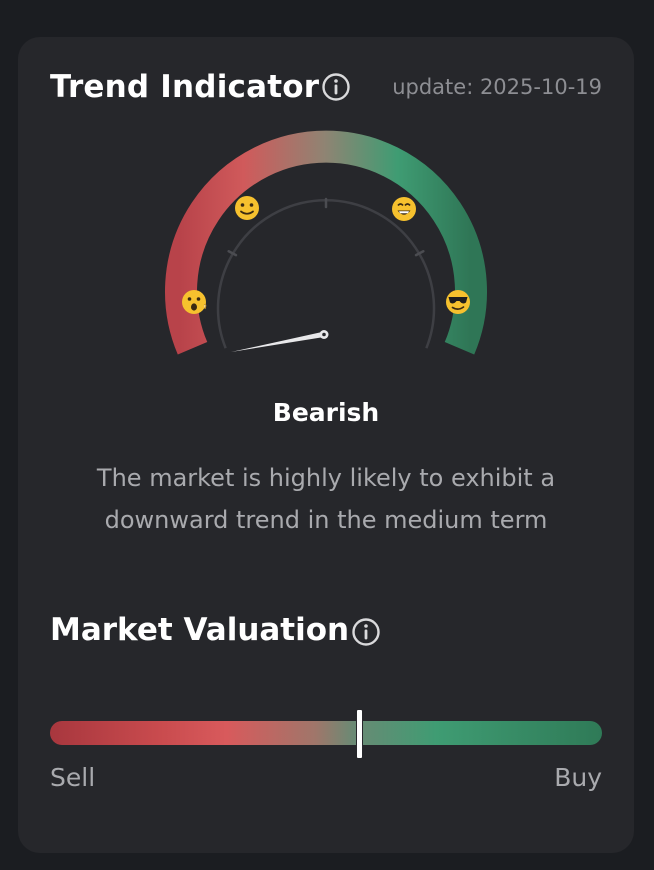 The image size is (654, 870). What do you see at coordinates (200, 630) in the screenshot?
I see `valuation-title: Market Valuation` at bounding box center [200, 630].